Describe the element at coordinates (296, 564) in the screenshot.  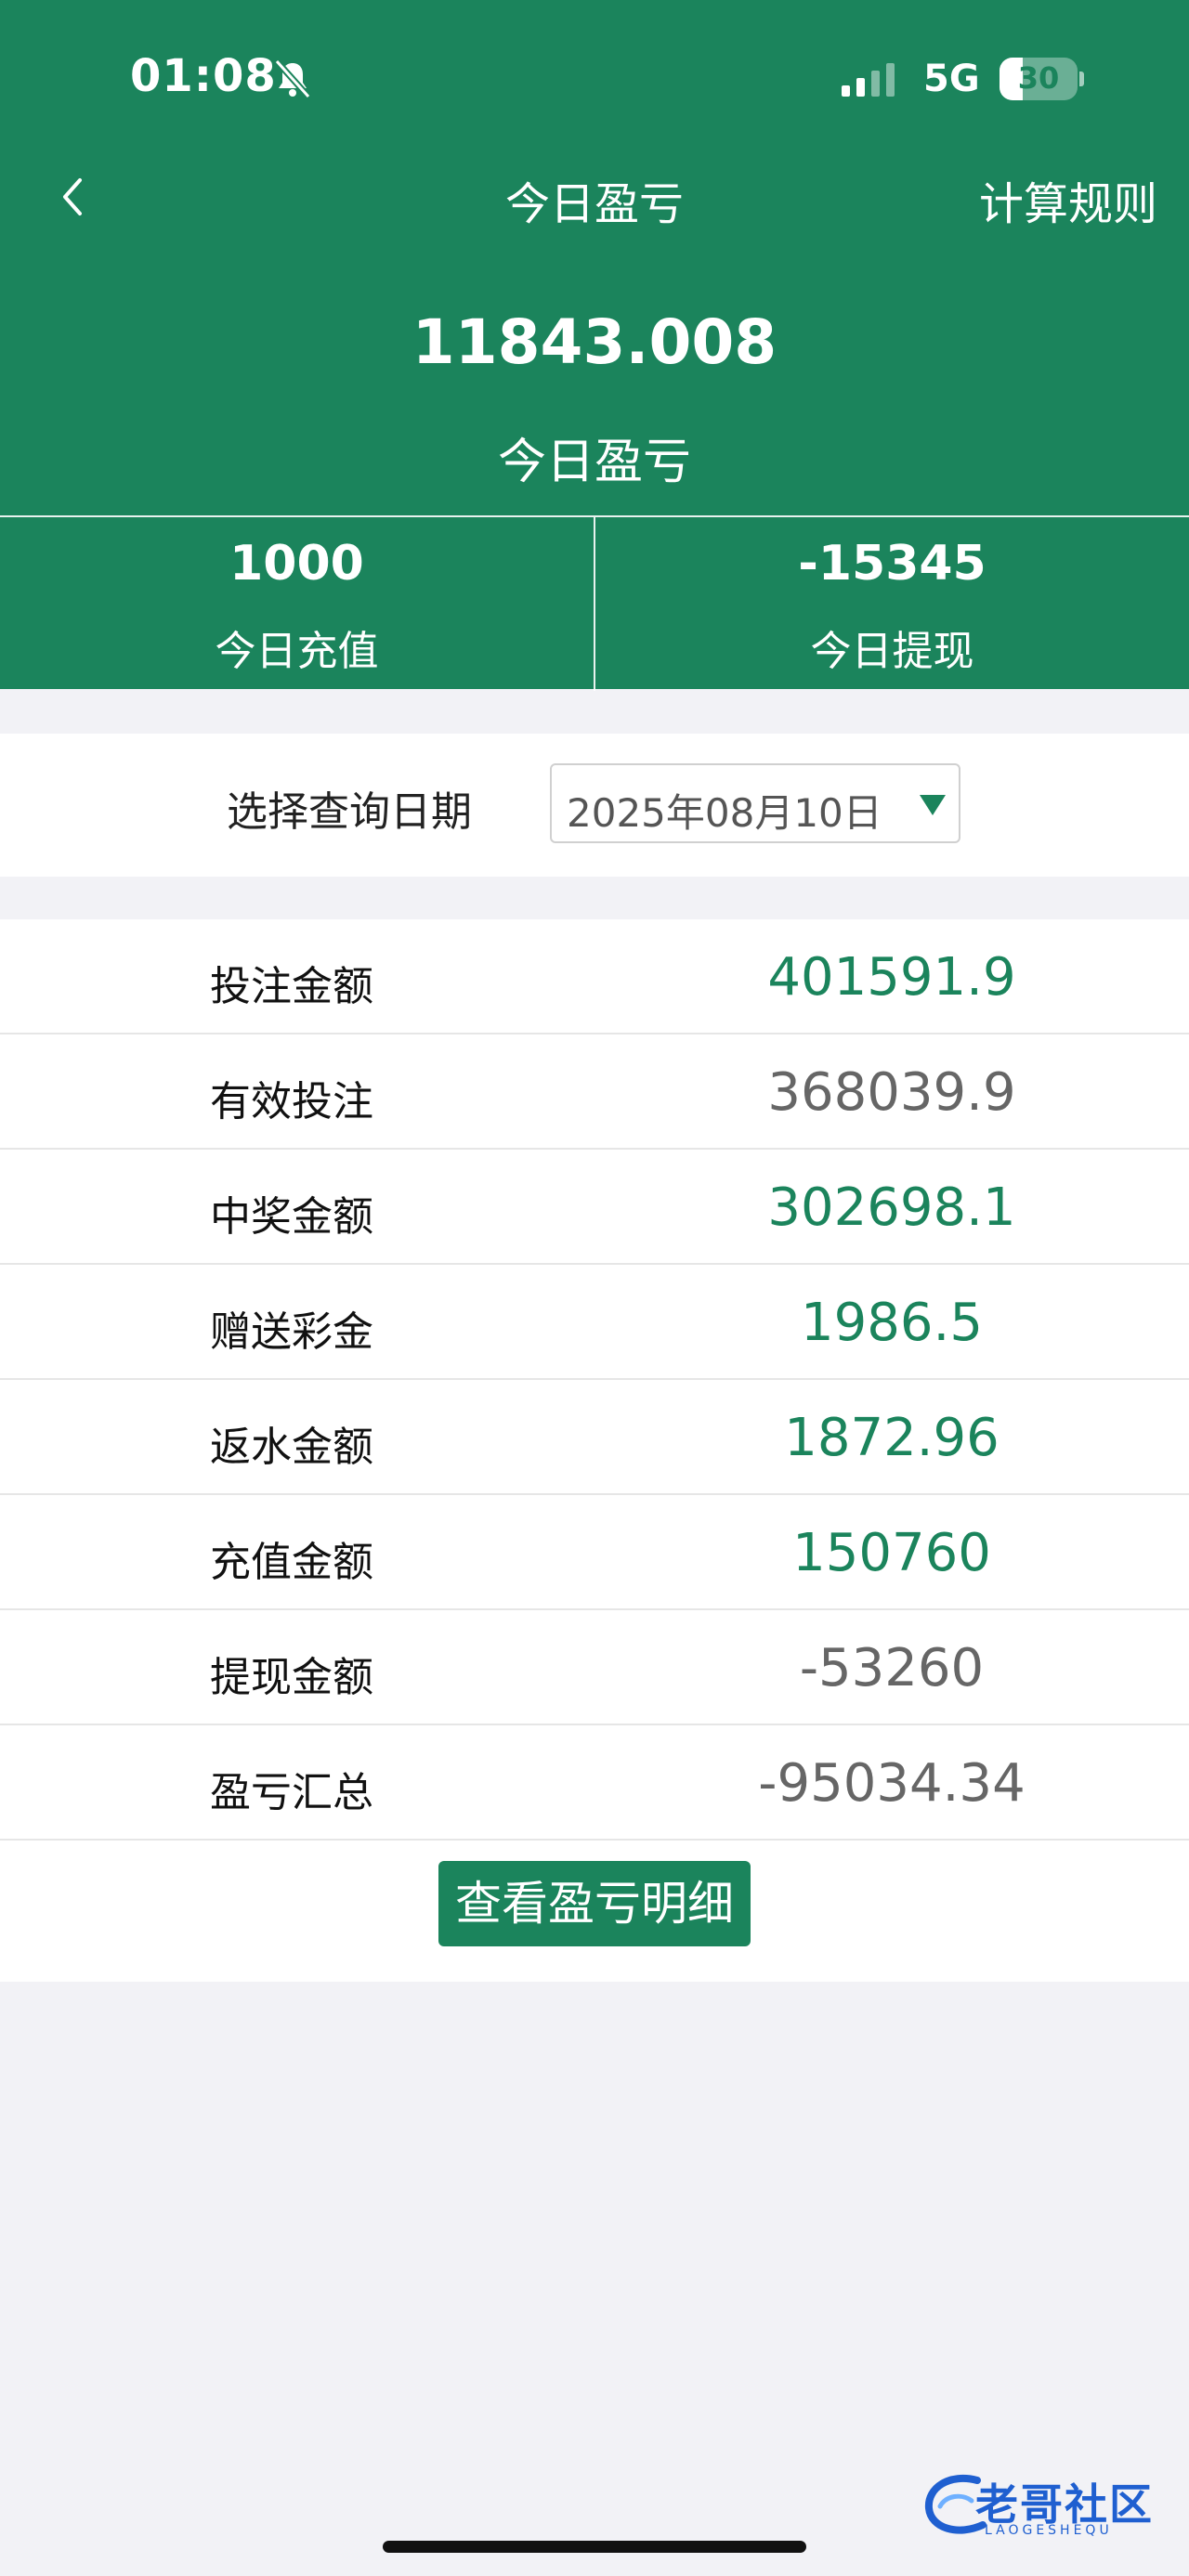
I see `stat-value: 1000` at that location.